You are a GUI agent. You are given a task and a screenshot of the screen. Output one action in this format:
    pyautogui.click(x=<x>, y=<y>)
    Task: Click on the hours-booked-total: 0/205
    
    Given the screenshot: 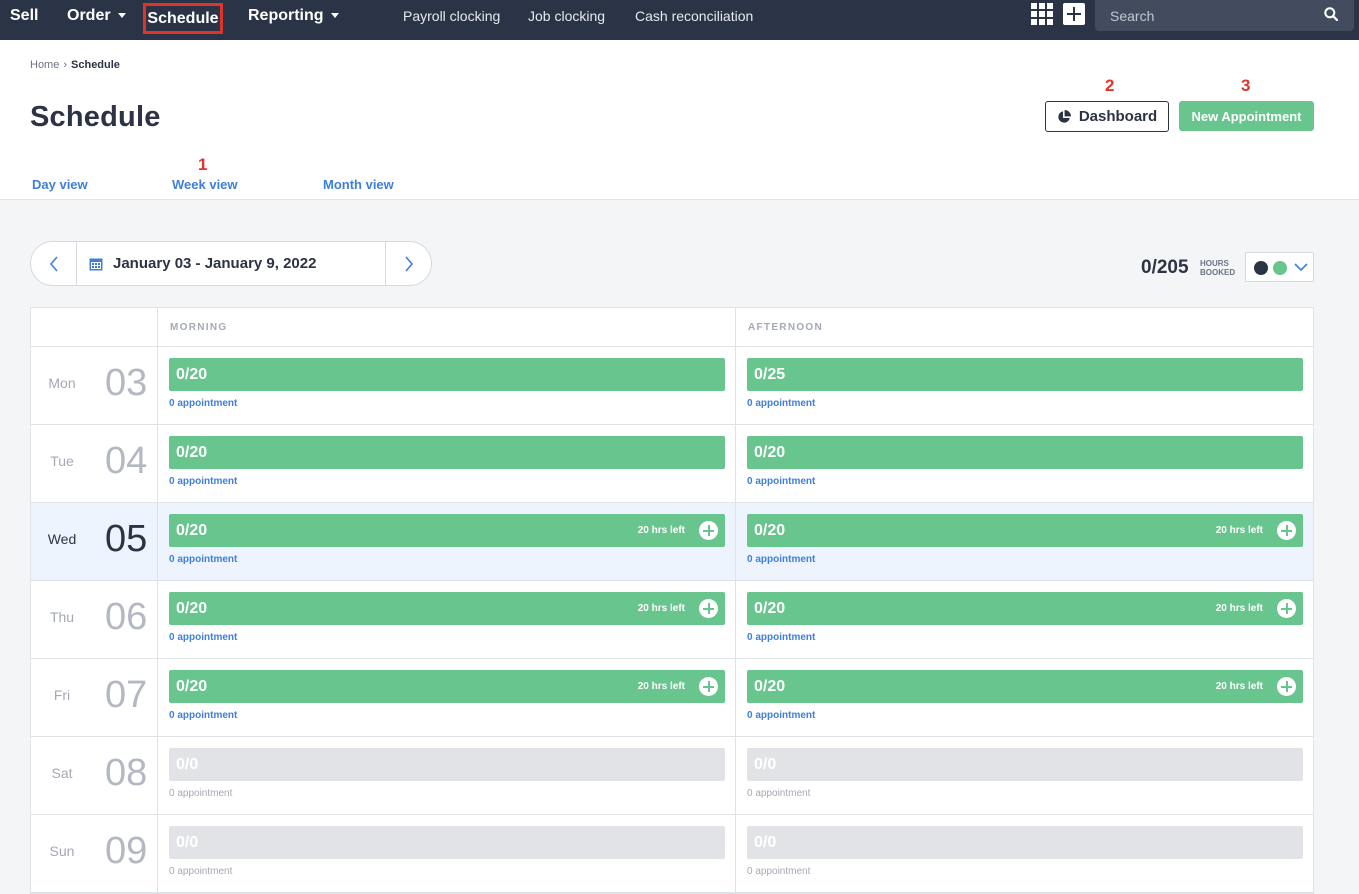 What is the action you would take?
    pyautogui.click(x=1165, y=267)
    